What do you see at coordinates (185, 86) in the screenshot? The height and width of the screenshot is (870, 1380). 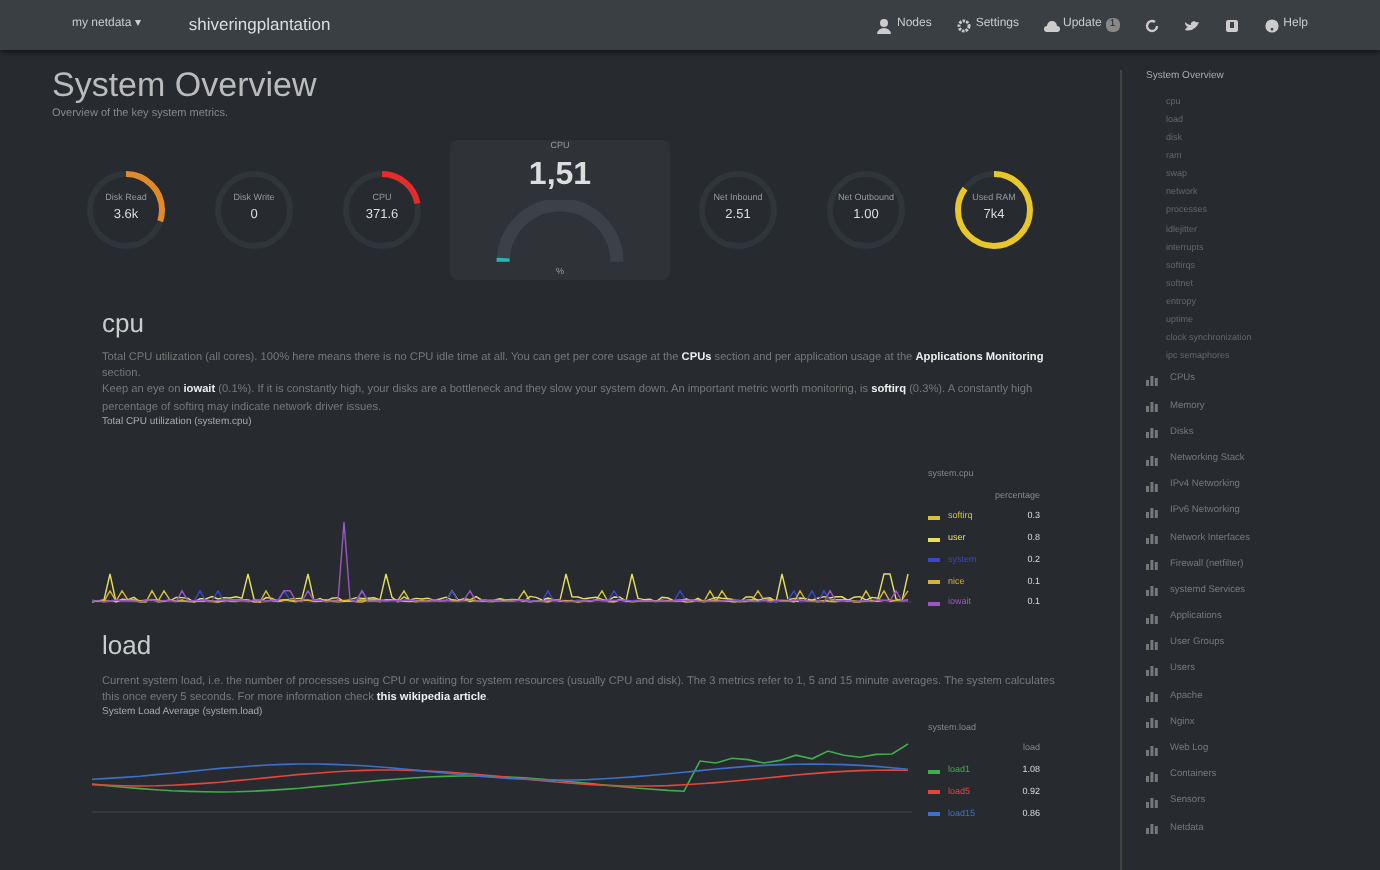 I see `page-title: System Overview` at bounding box center [185, 86].